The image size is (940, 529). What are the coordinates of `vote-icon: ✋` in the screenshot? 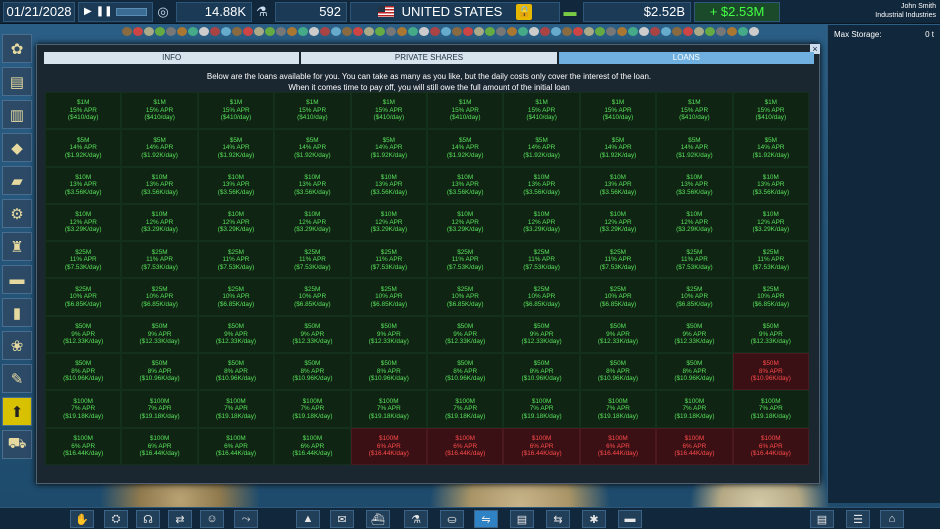 It's located at (82, 519).